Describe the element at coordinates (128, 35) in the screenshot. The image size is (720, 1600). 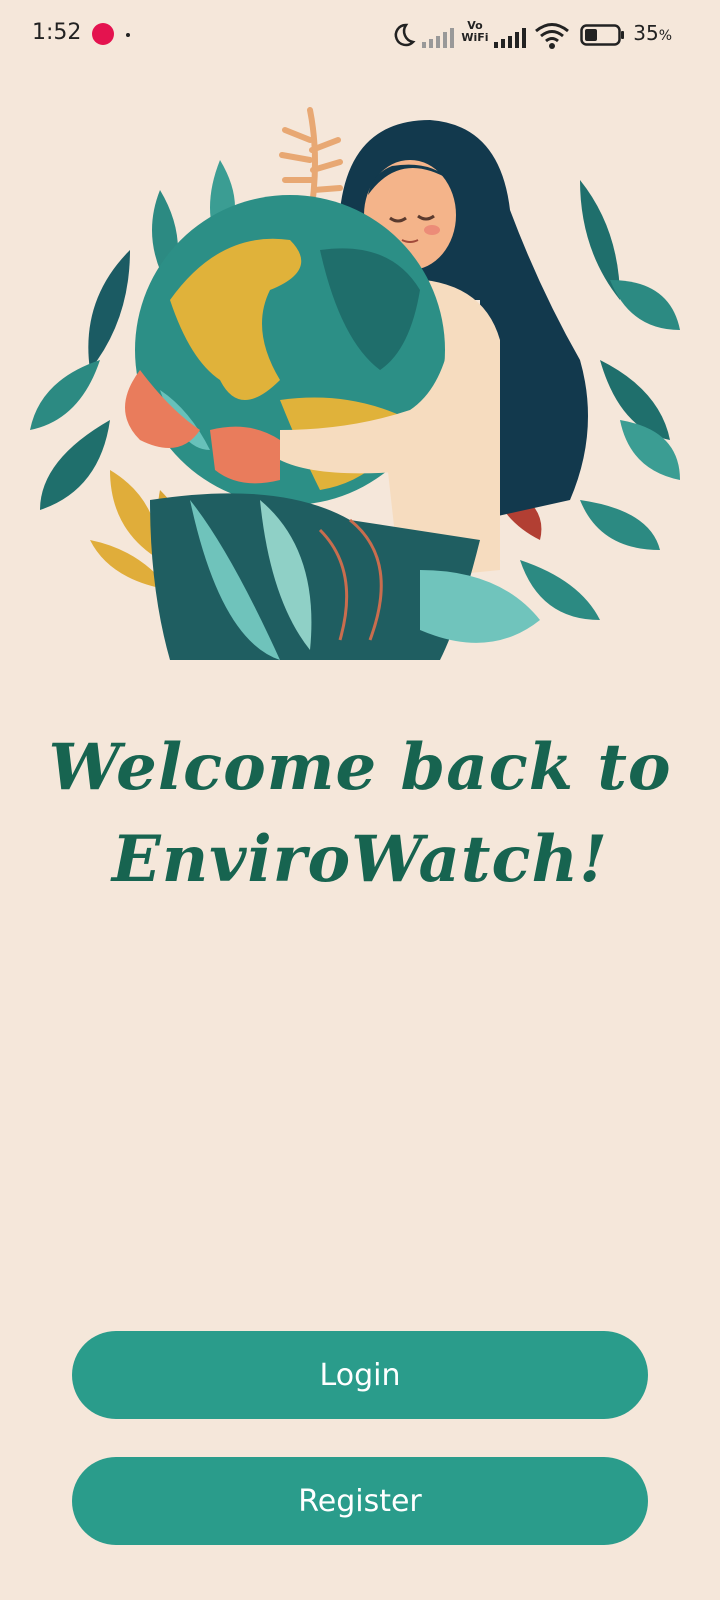
I see `more-notifications-icon` at that location.